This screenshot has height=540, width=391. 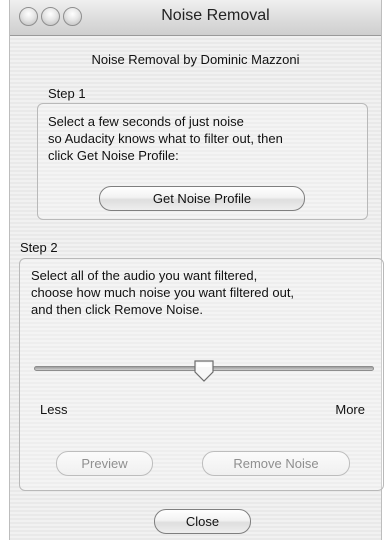 What do you see at coordinates (67, 93) in the screenshot?
I see `step1-label: Step 1` at bounding box center [67, 93].